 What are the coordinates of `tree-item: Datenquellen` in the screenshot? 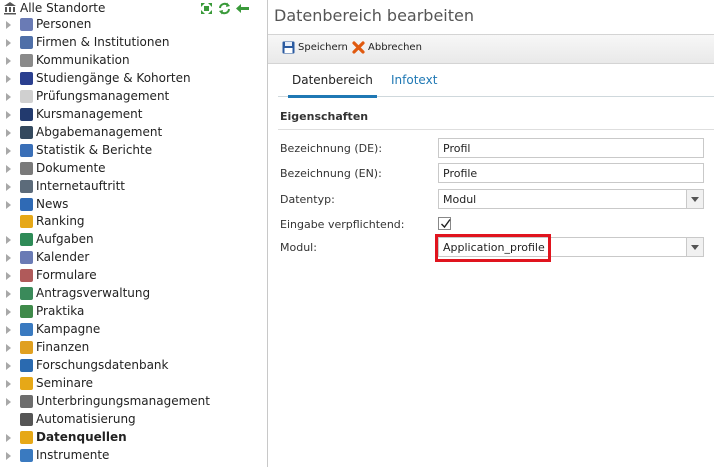 It's located at (133, 438).